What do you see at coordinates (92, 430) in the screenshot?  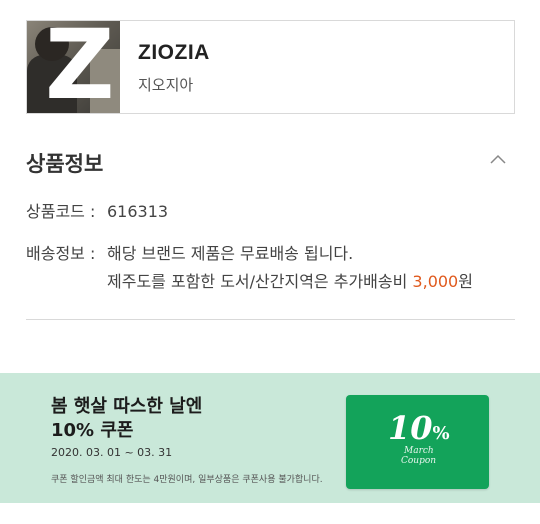 I see `banner-headline-2: 10% 쿠폰` at bounding box center [92, 430].